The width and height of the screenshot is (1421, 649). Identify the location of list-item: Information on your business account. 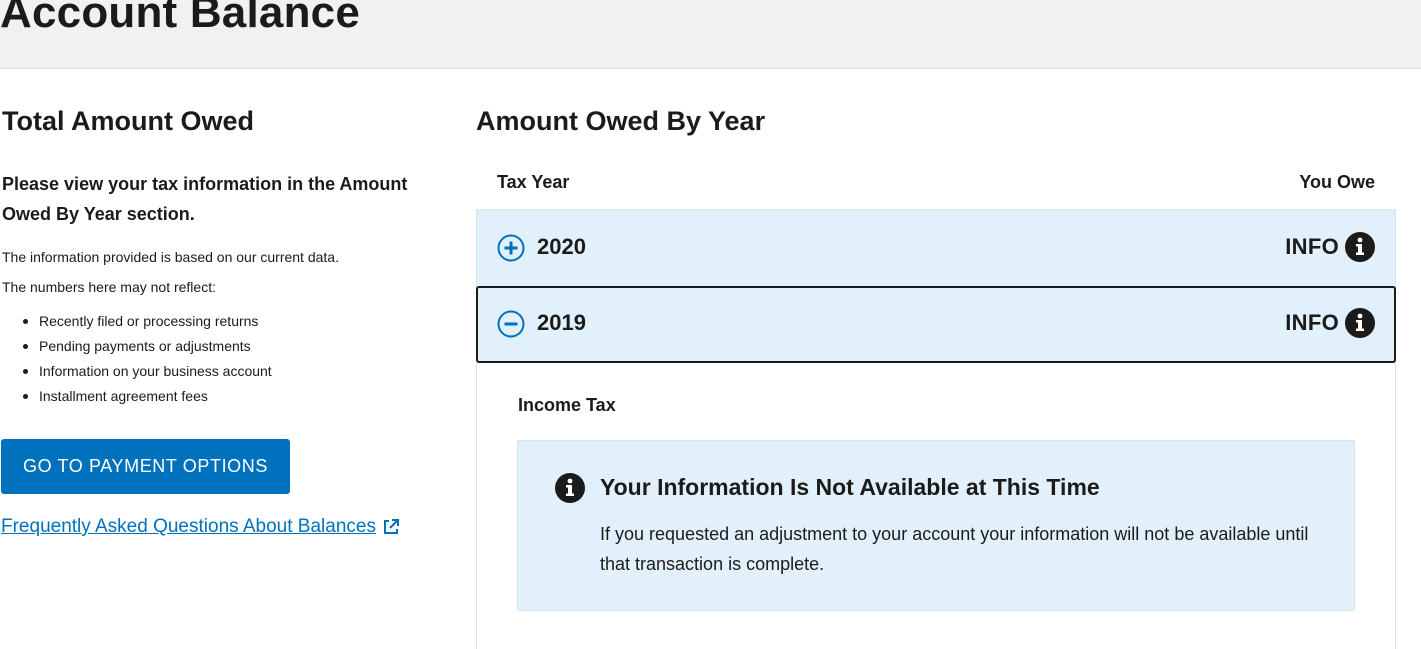
(232, 371).